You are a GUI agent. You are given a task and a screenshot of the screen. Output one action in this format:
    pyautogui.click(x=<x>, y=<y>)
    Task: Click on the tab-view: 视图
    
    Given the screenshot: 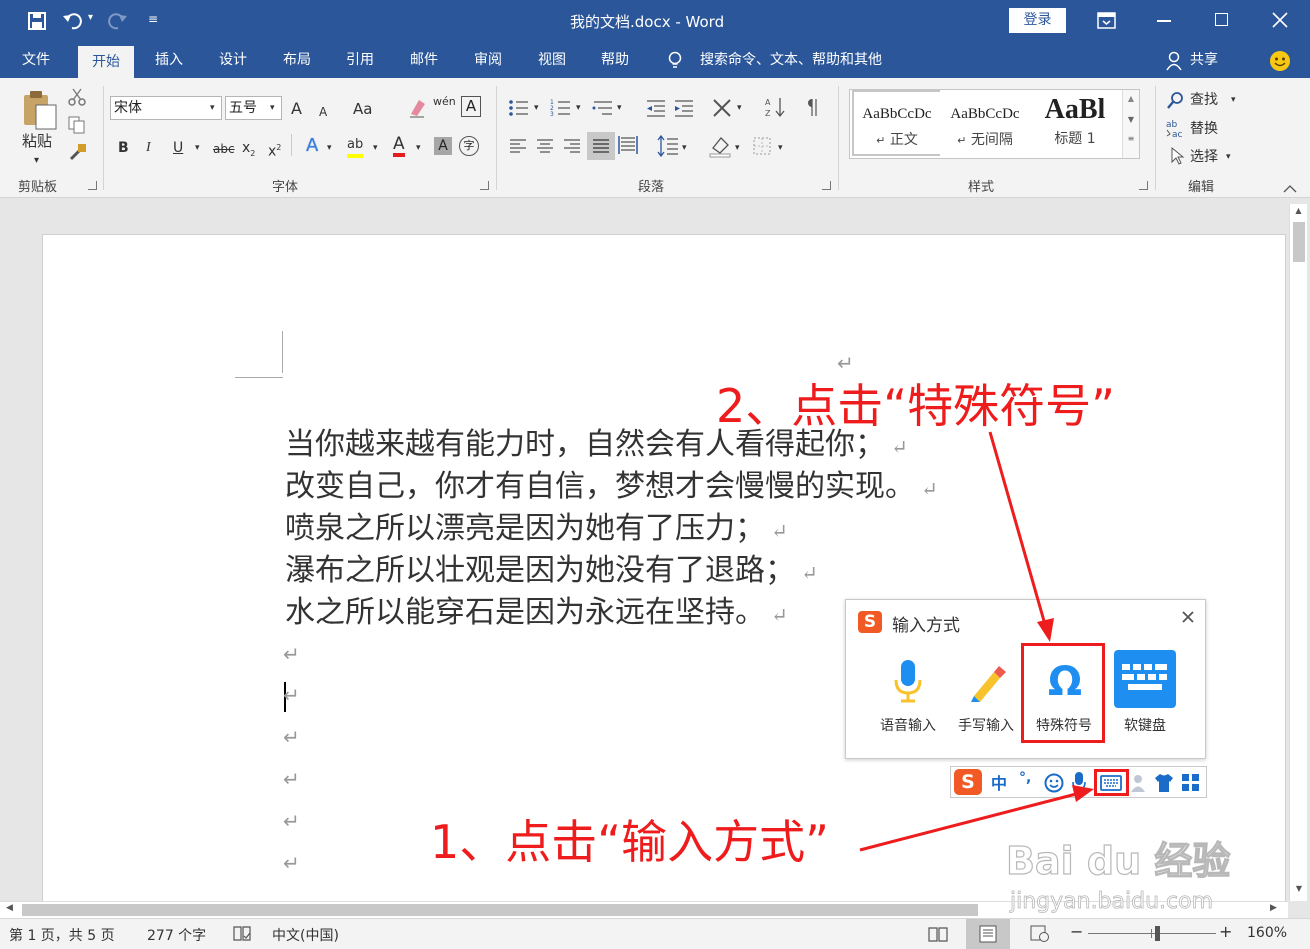 What is the action you would take?
    pyautogui.click(x=552, y=60)
    